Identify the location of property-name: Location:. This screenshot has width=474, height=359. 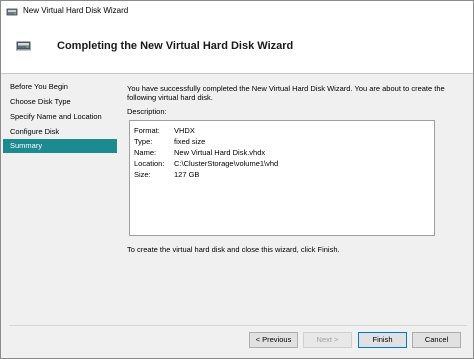
(149, 163).